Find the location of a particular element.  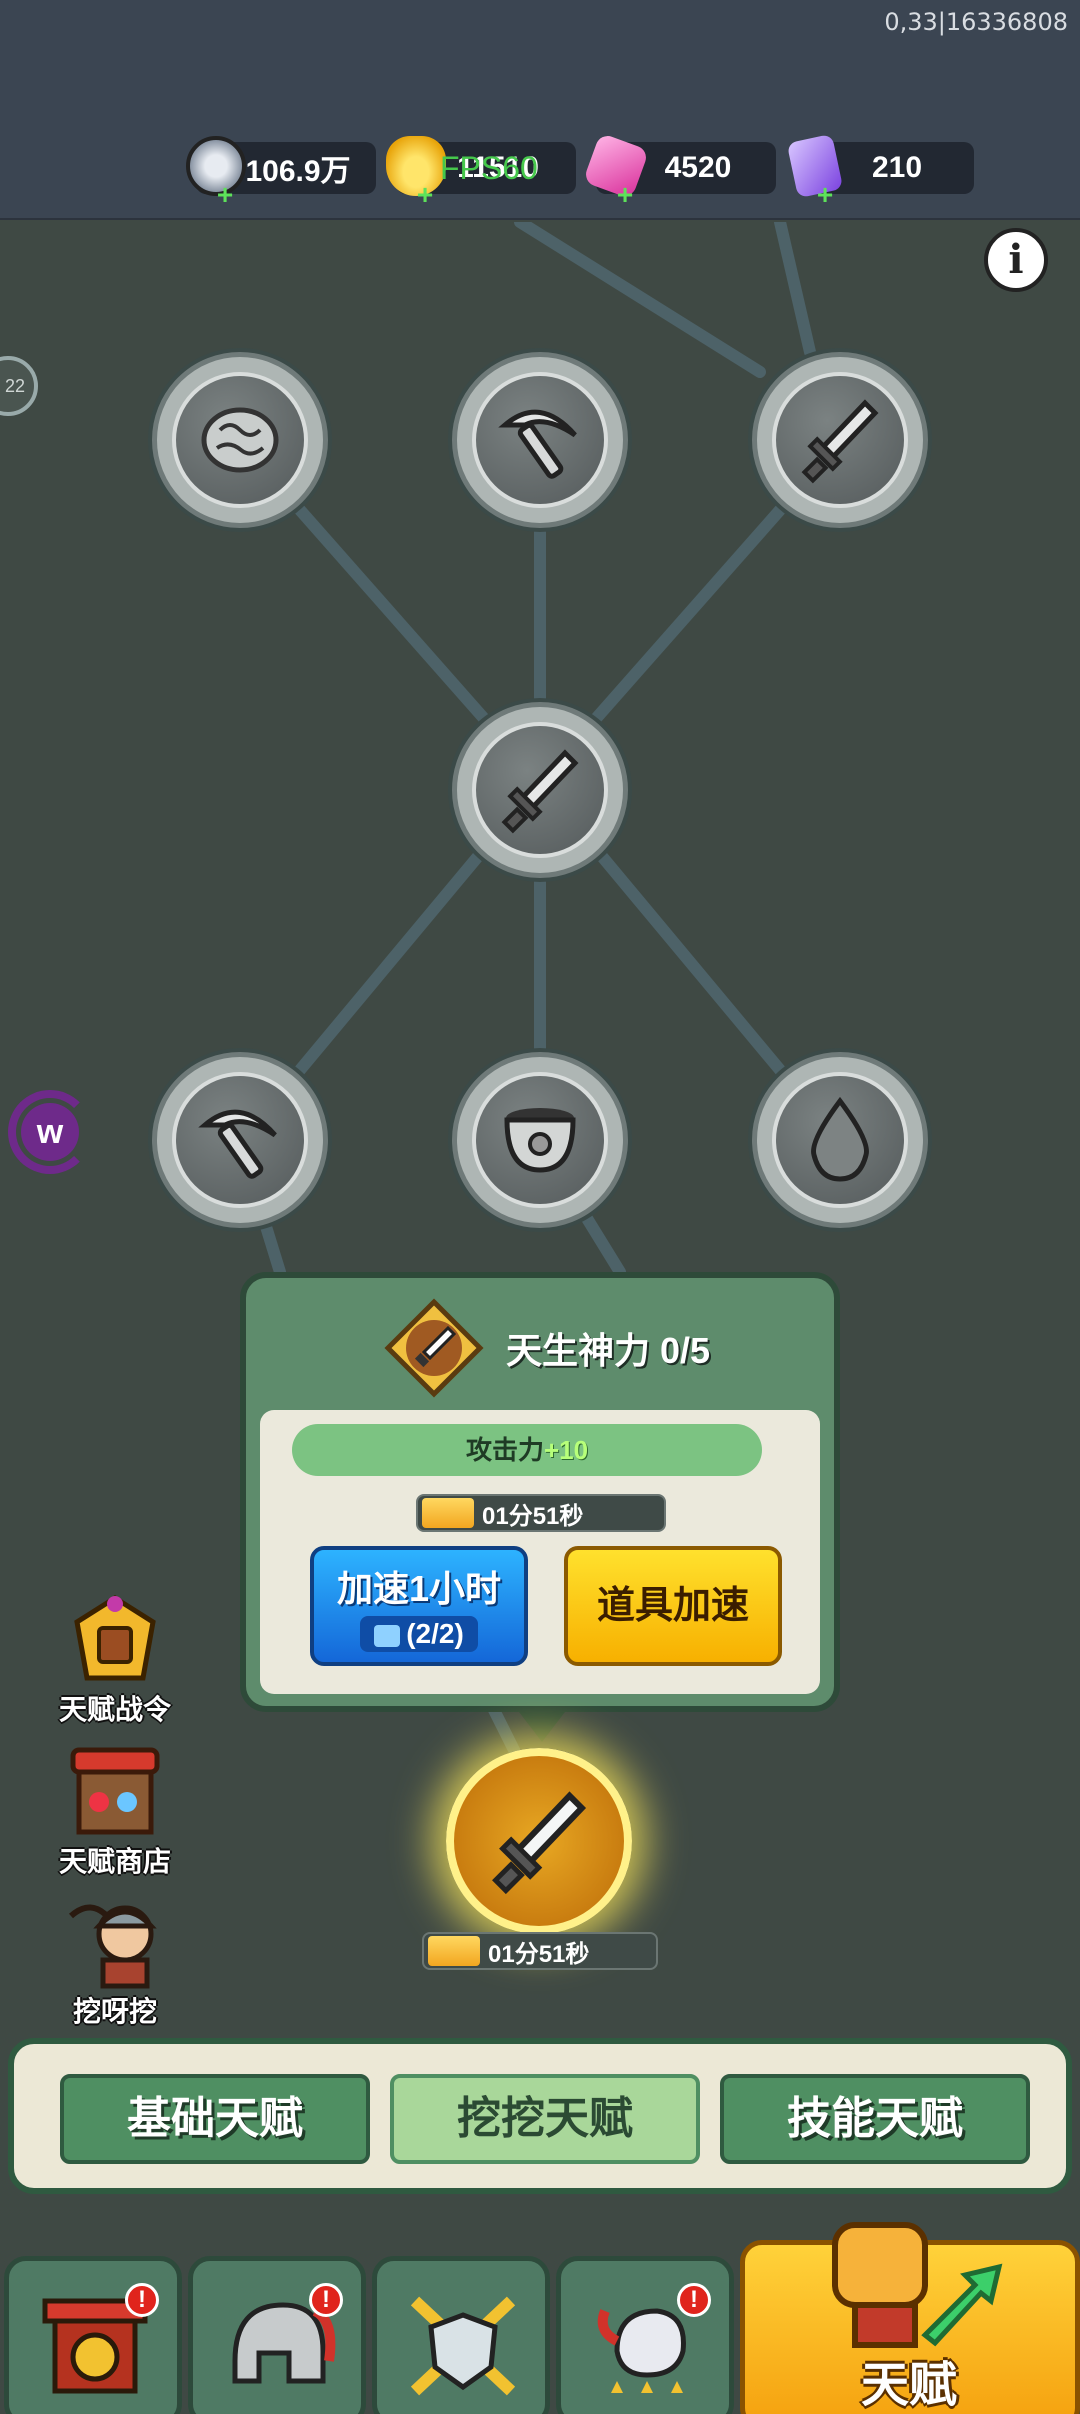

speedup-1h-button: 加速1小时 (2/2) is located at coordinates (419, 1606).